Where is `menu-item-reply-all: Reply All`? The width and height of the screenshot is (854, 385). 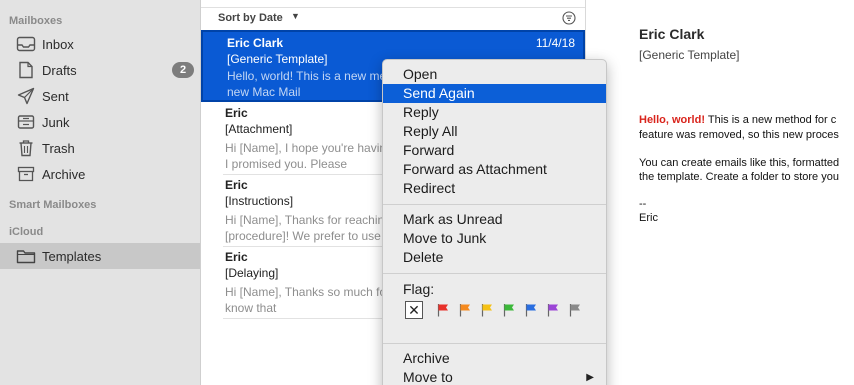
menu-item-reply-all: Reply All is located at coordinates (494, 131).